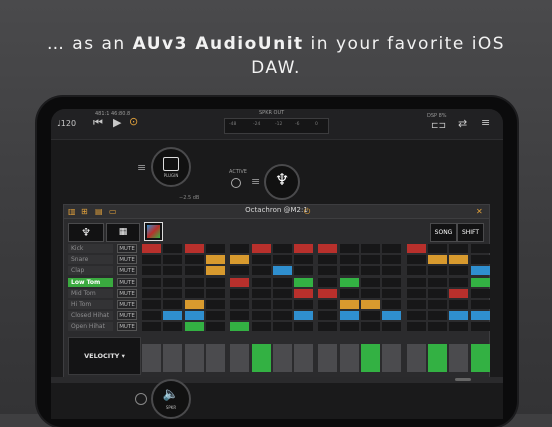  I want to click on scroll-thumb, so click(463, 379).